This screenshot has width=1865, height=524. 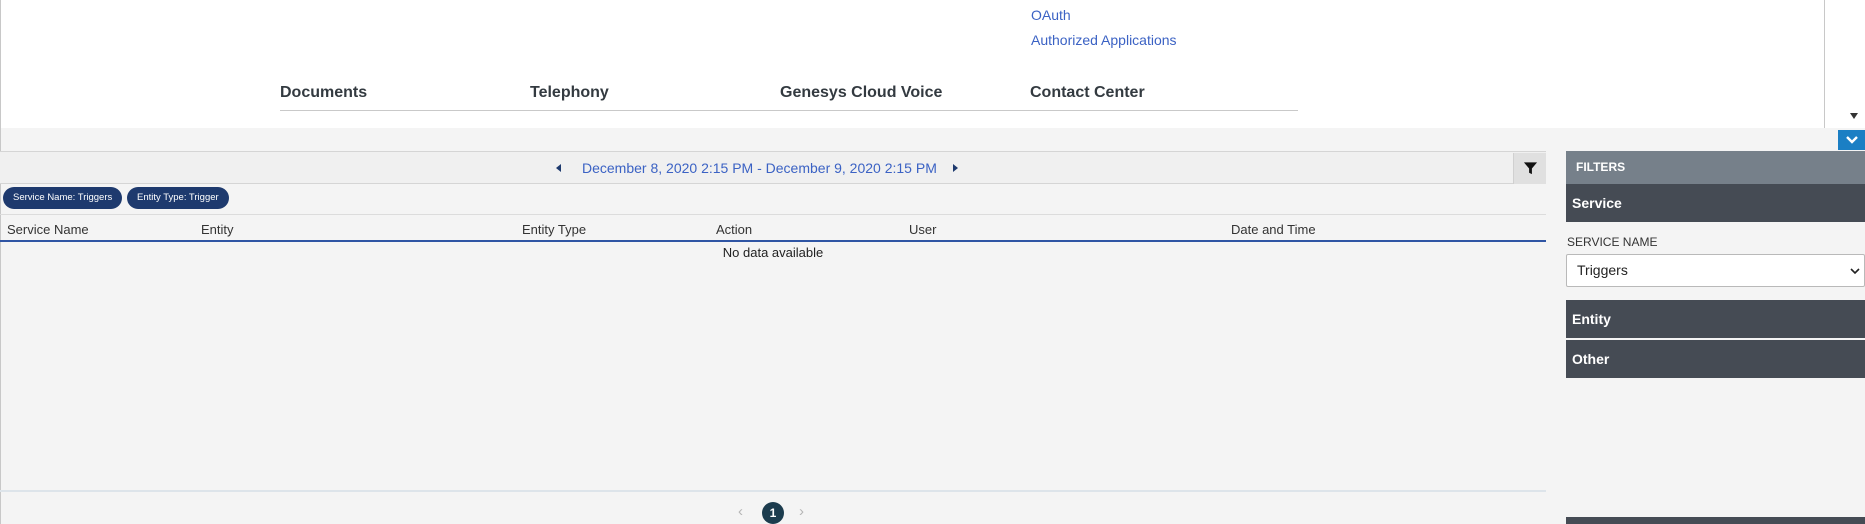 I want to click on table-bottom-border, so click(x=773, y=491).